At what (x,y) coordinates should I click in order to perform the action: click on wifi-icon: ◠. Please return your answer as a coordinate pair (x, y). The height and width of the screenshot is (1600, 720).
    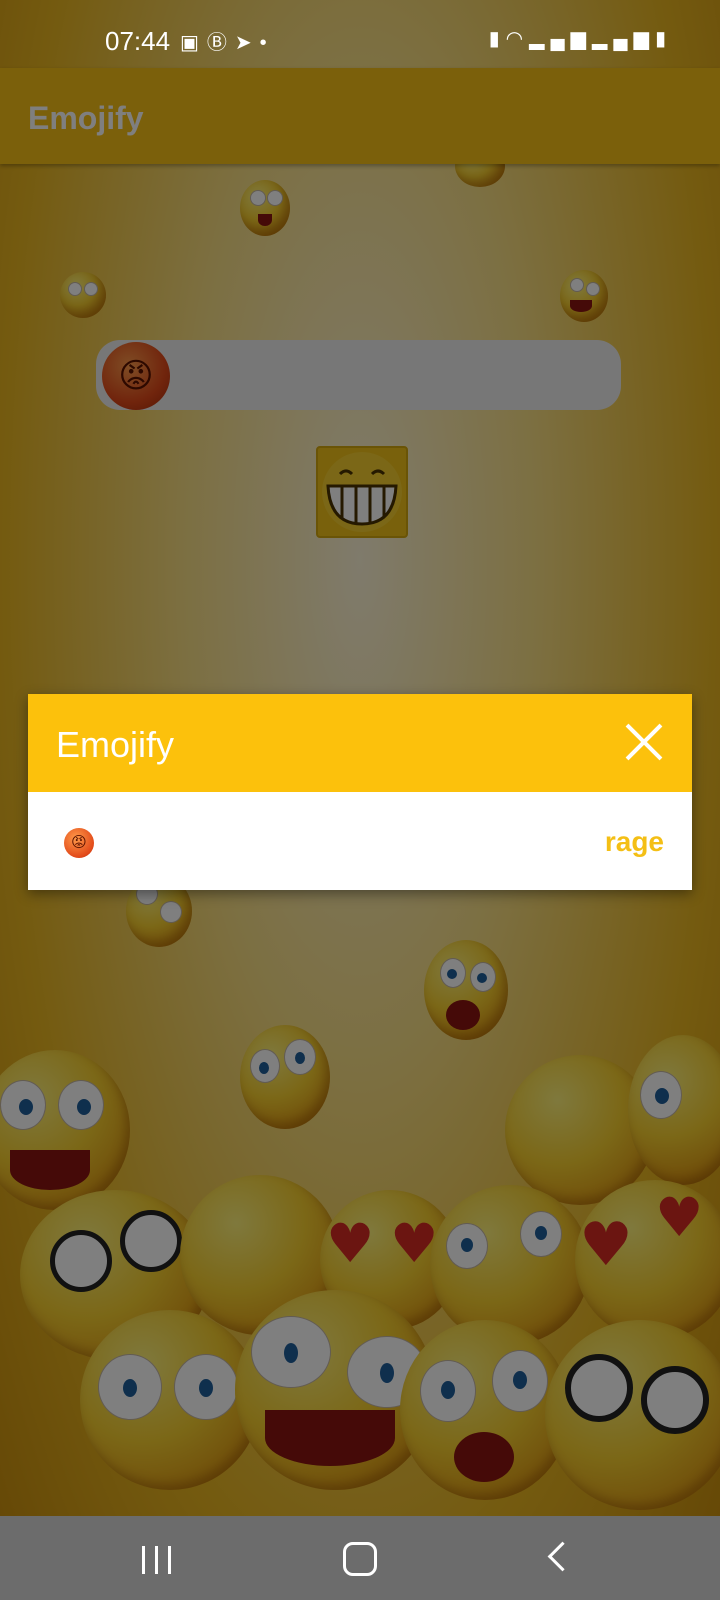
    Looking at the image, I should click on (517, 39).